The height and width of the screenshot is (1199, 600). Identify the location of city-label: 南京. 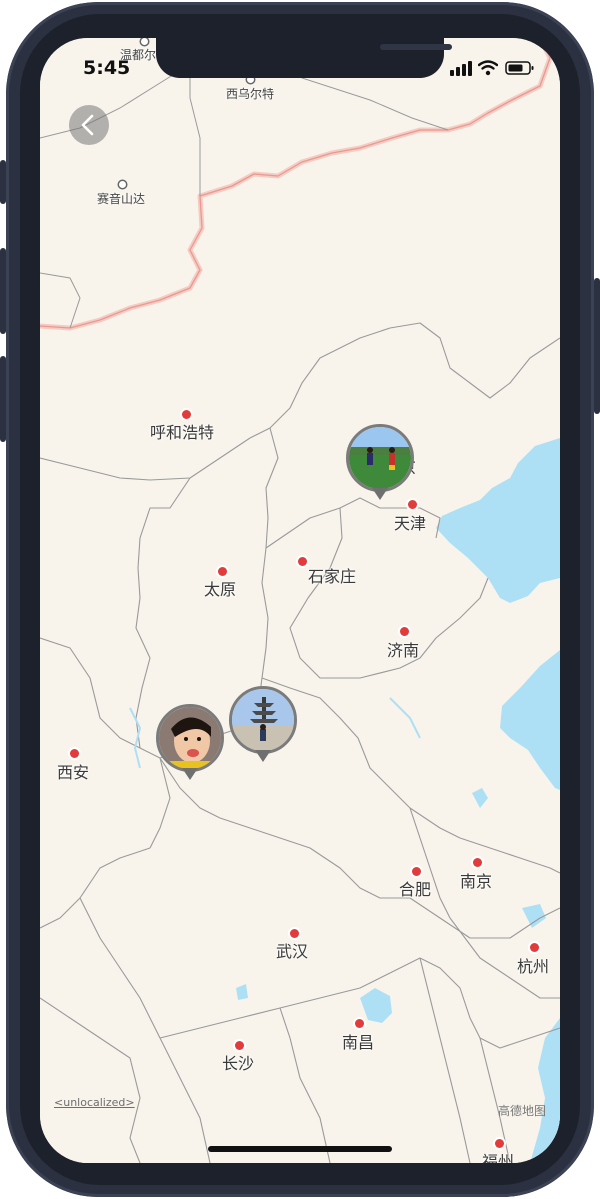
(476, 881).